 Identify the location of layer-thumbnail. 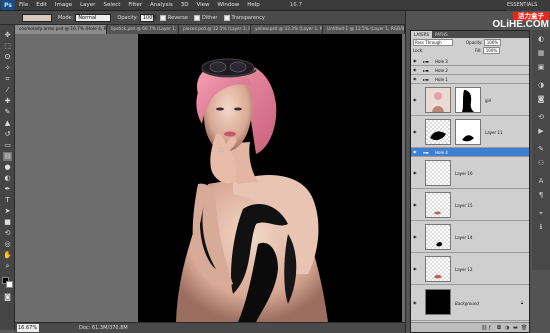
(438, 173).